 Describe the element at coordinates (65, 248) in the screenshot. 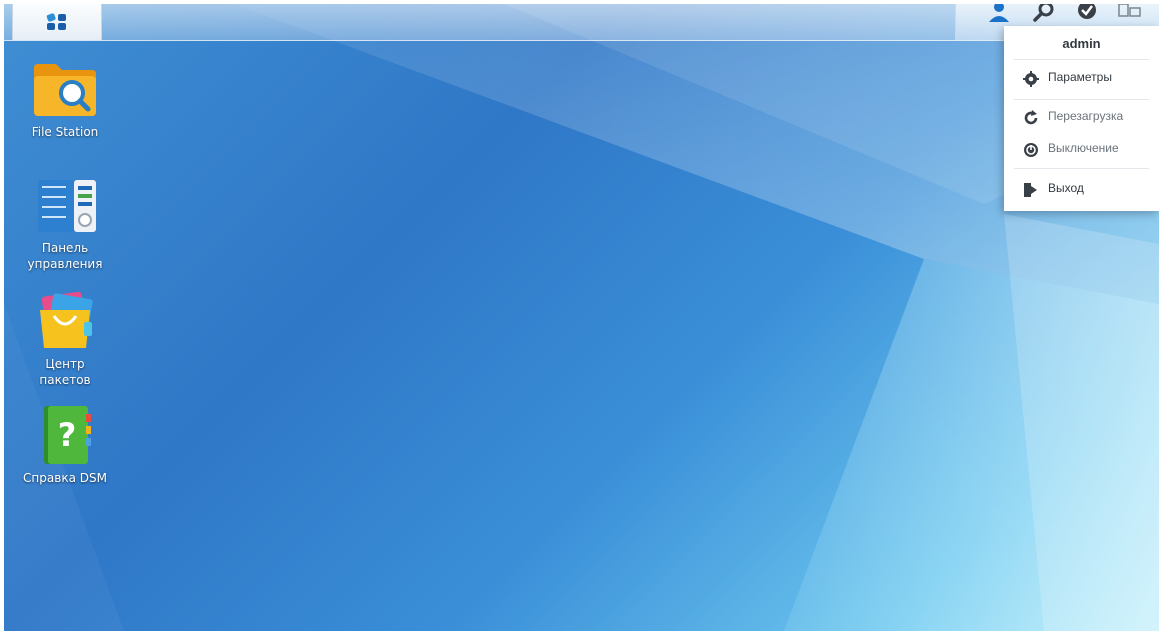

I see `label-line: Панель` at that location.